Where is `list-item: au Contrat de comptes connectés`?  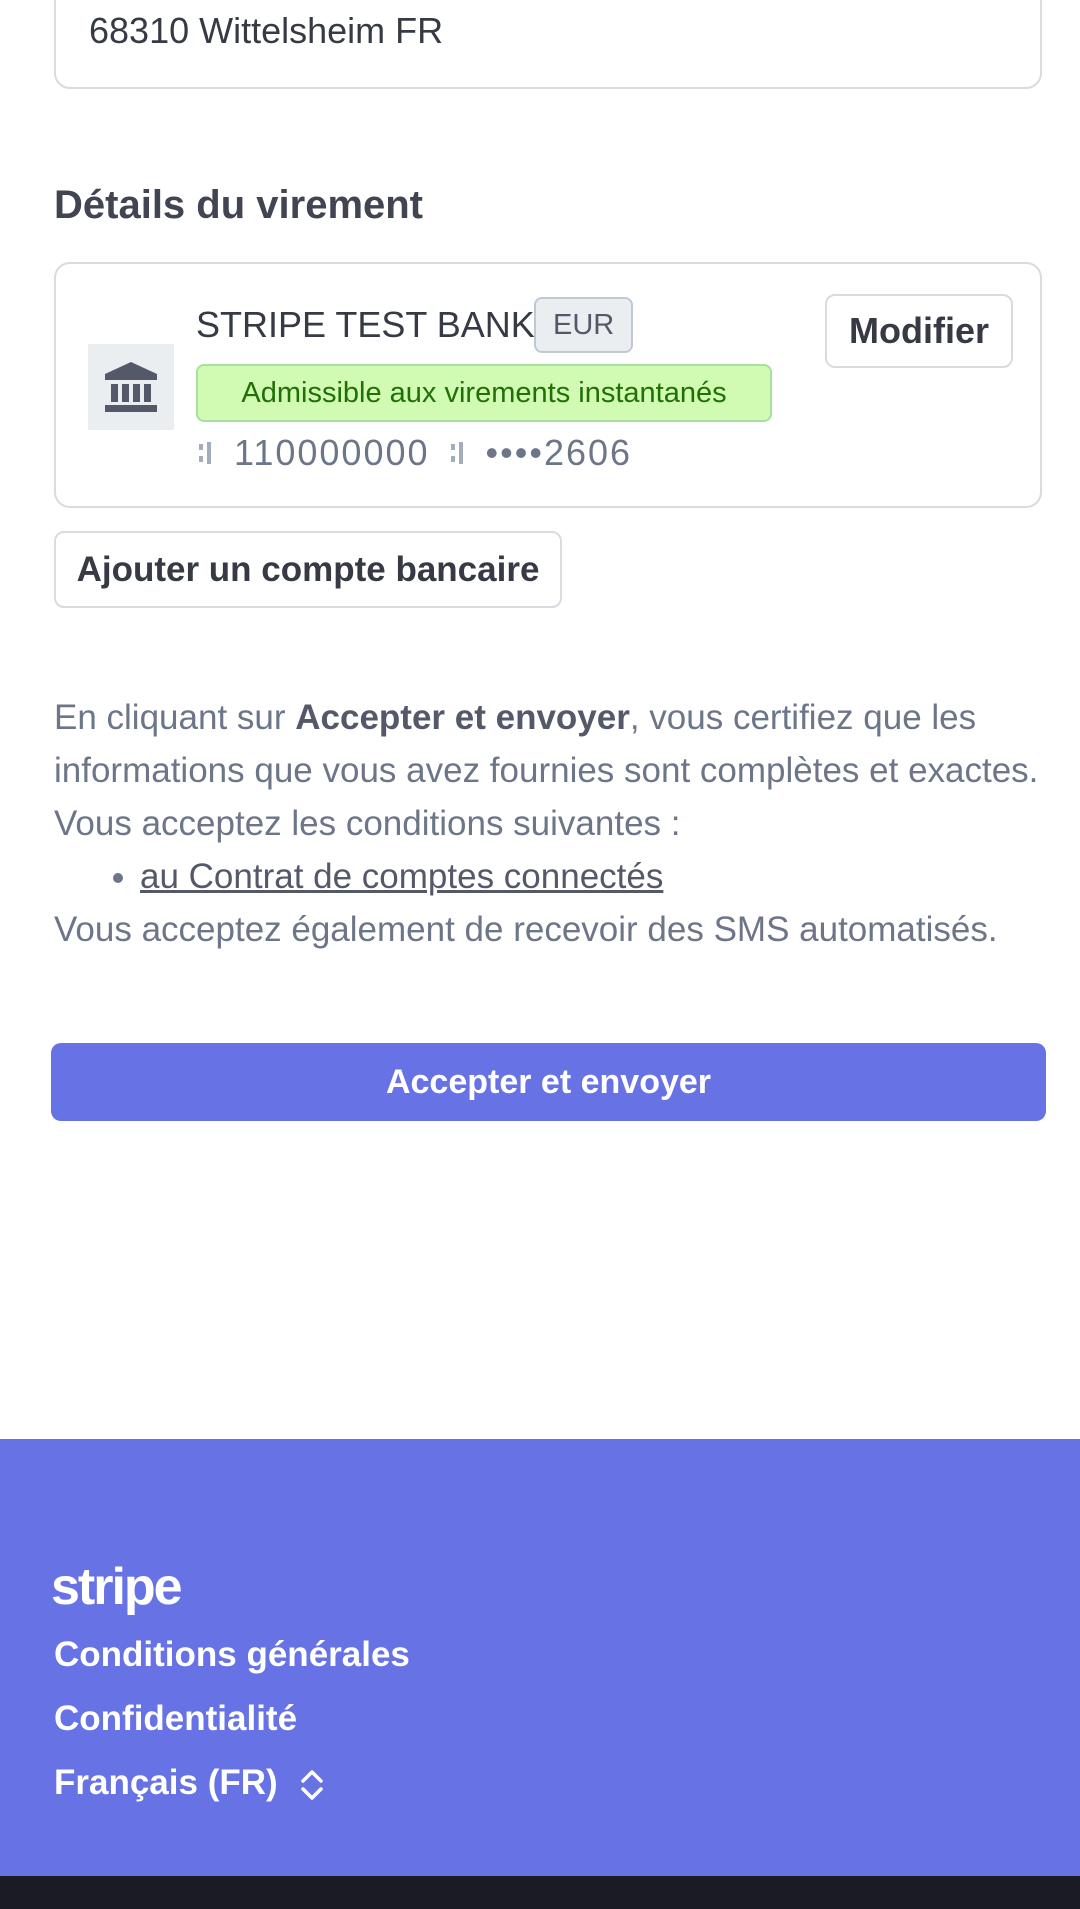
list-item: au Contrat de comptes connectés is located at coordinates (592, 876).